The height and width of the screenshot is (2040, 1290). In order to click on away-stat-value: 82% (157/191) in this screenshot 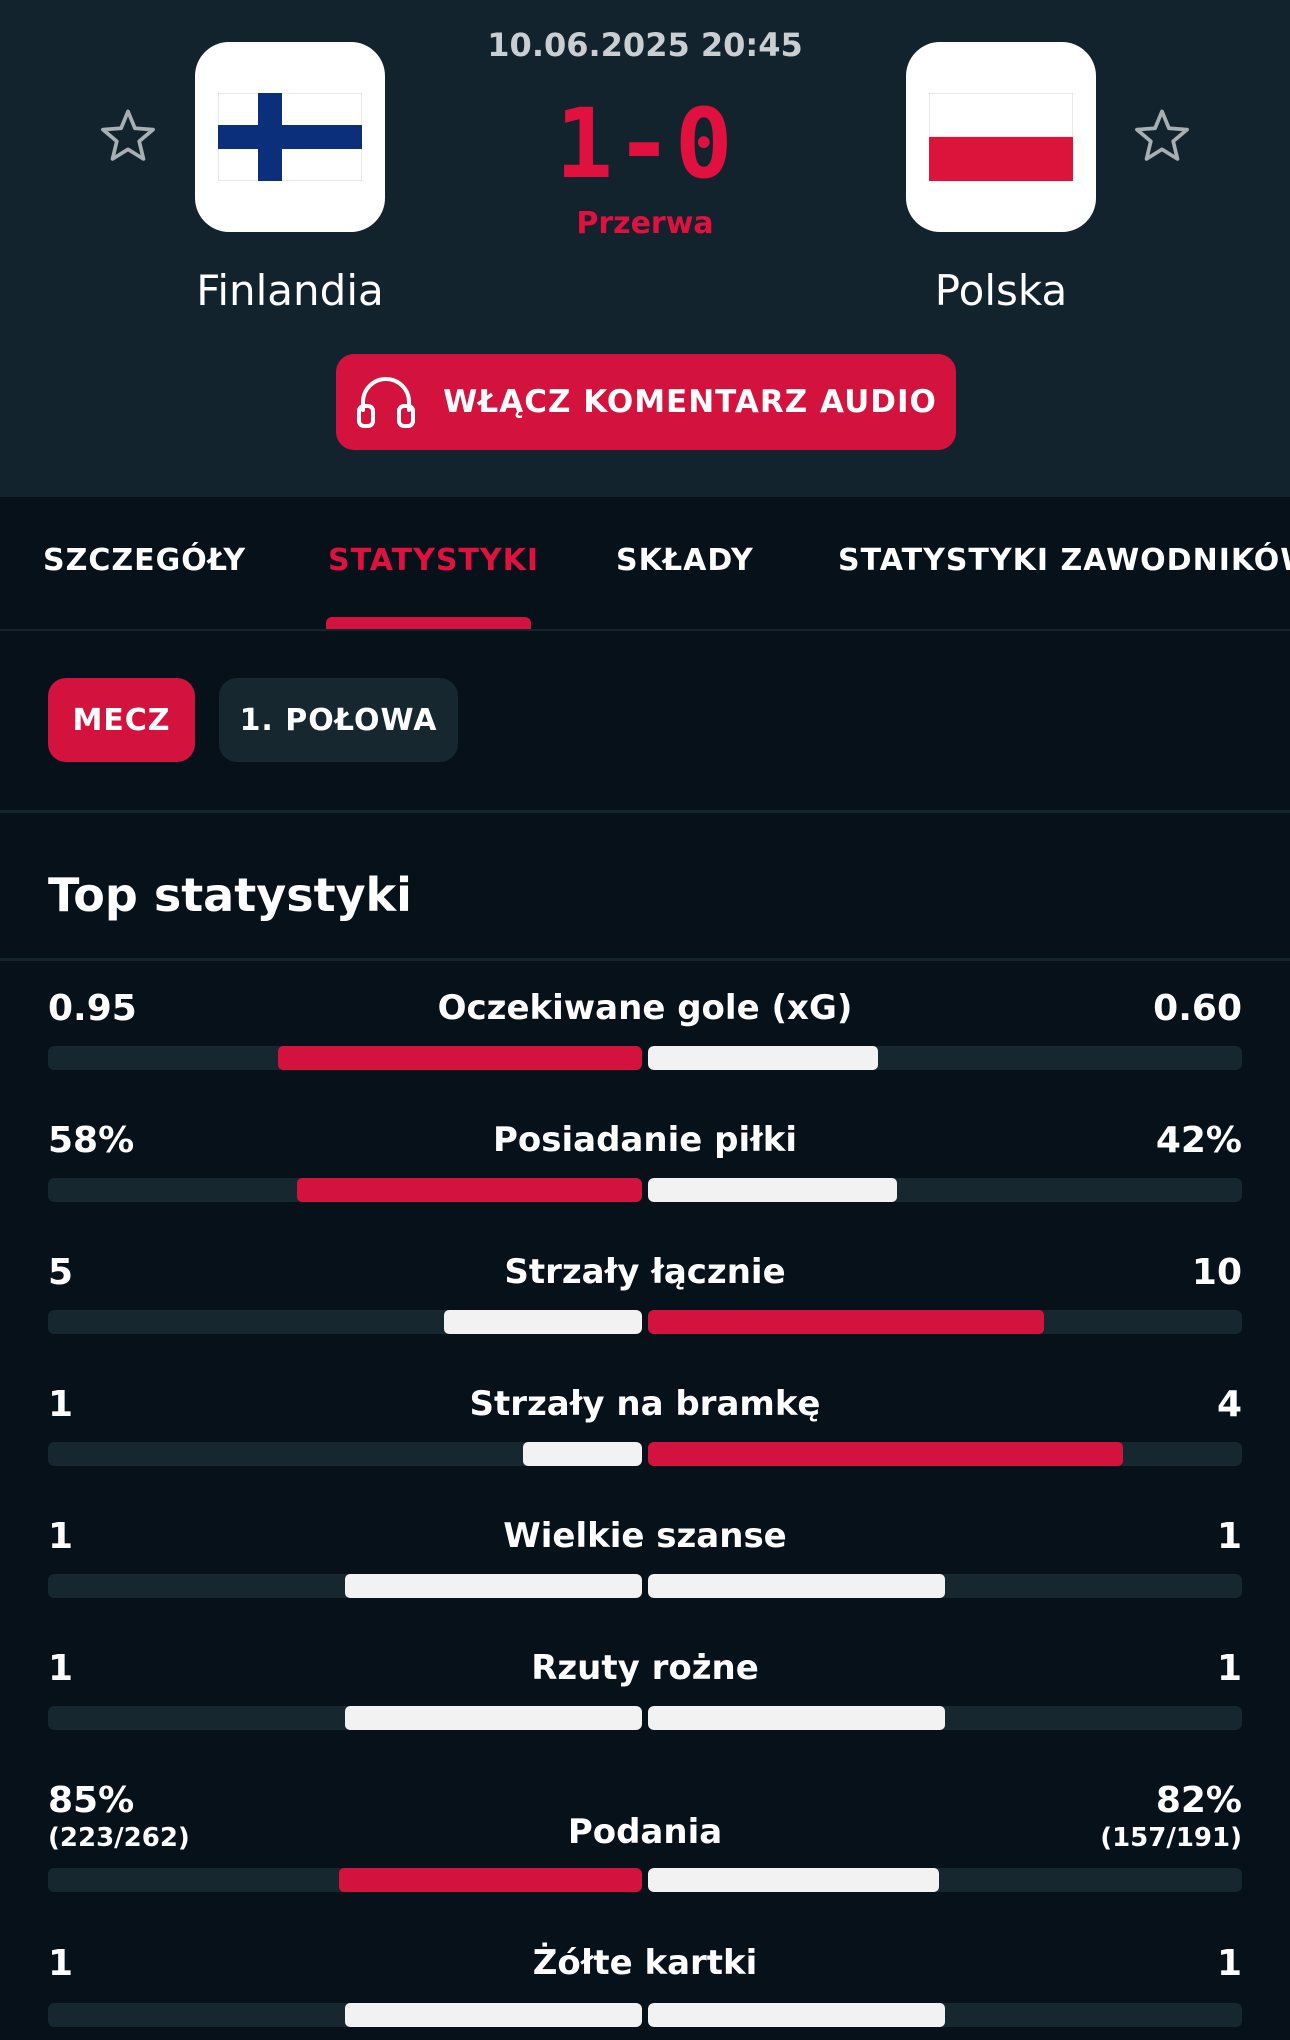, I will do `click(1171, 1816)`.